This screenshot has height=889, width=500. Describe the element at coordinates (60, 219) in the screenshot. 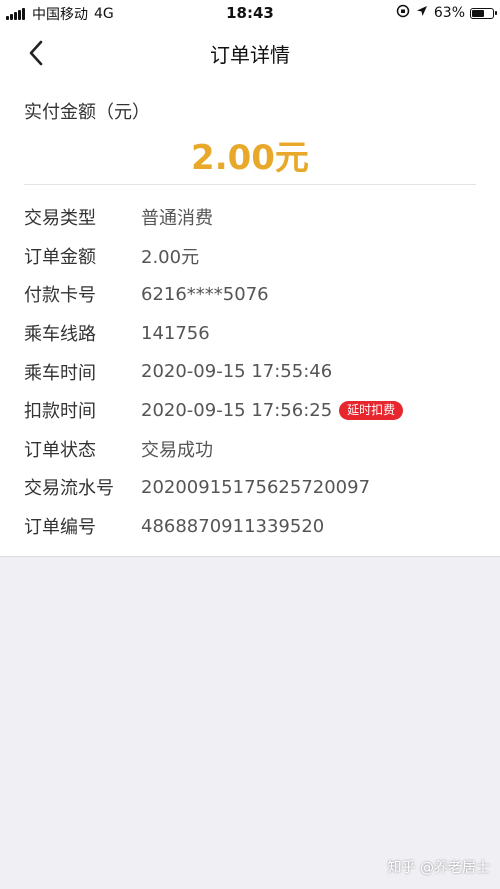

I see `detail-label: 交易类型` at that location.